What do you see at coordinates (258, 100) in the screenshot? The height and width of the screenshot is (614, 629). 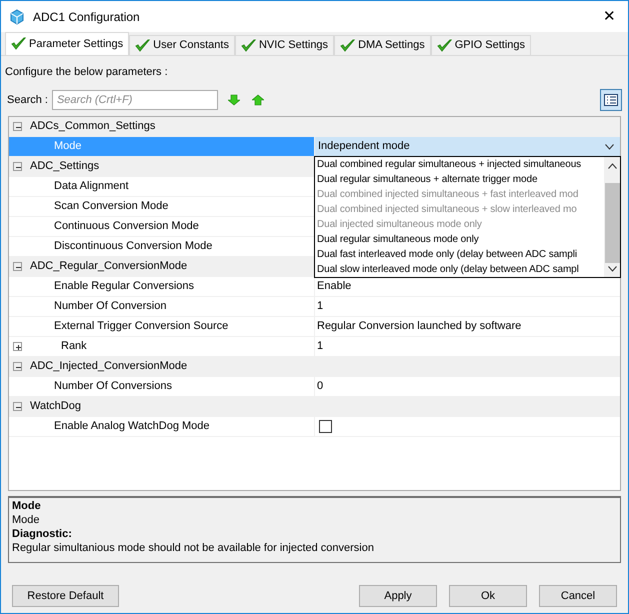 I see `up-arrow-icon` at bounding box center [258, 100].